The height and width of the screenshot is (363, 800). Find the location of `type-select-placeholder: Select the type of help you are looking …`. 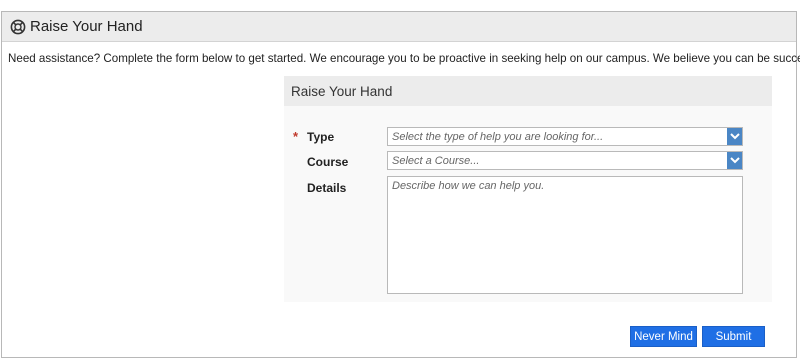

type-select-placeholder: Select the type of help you are looking … is located at coordinates (498, 136).